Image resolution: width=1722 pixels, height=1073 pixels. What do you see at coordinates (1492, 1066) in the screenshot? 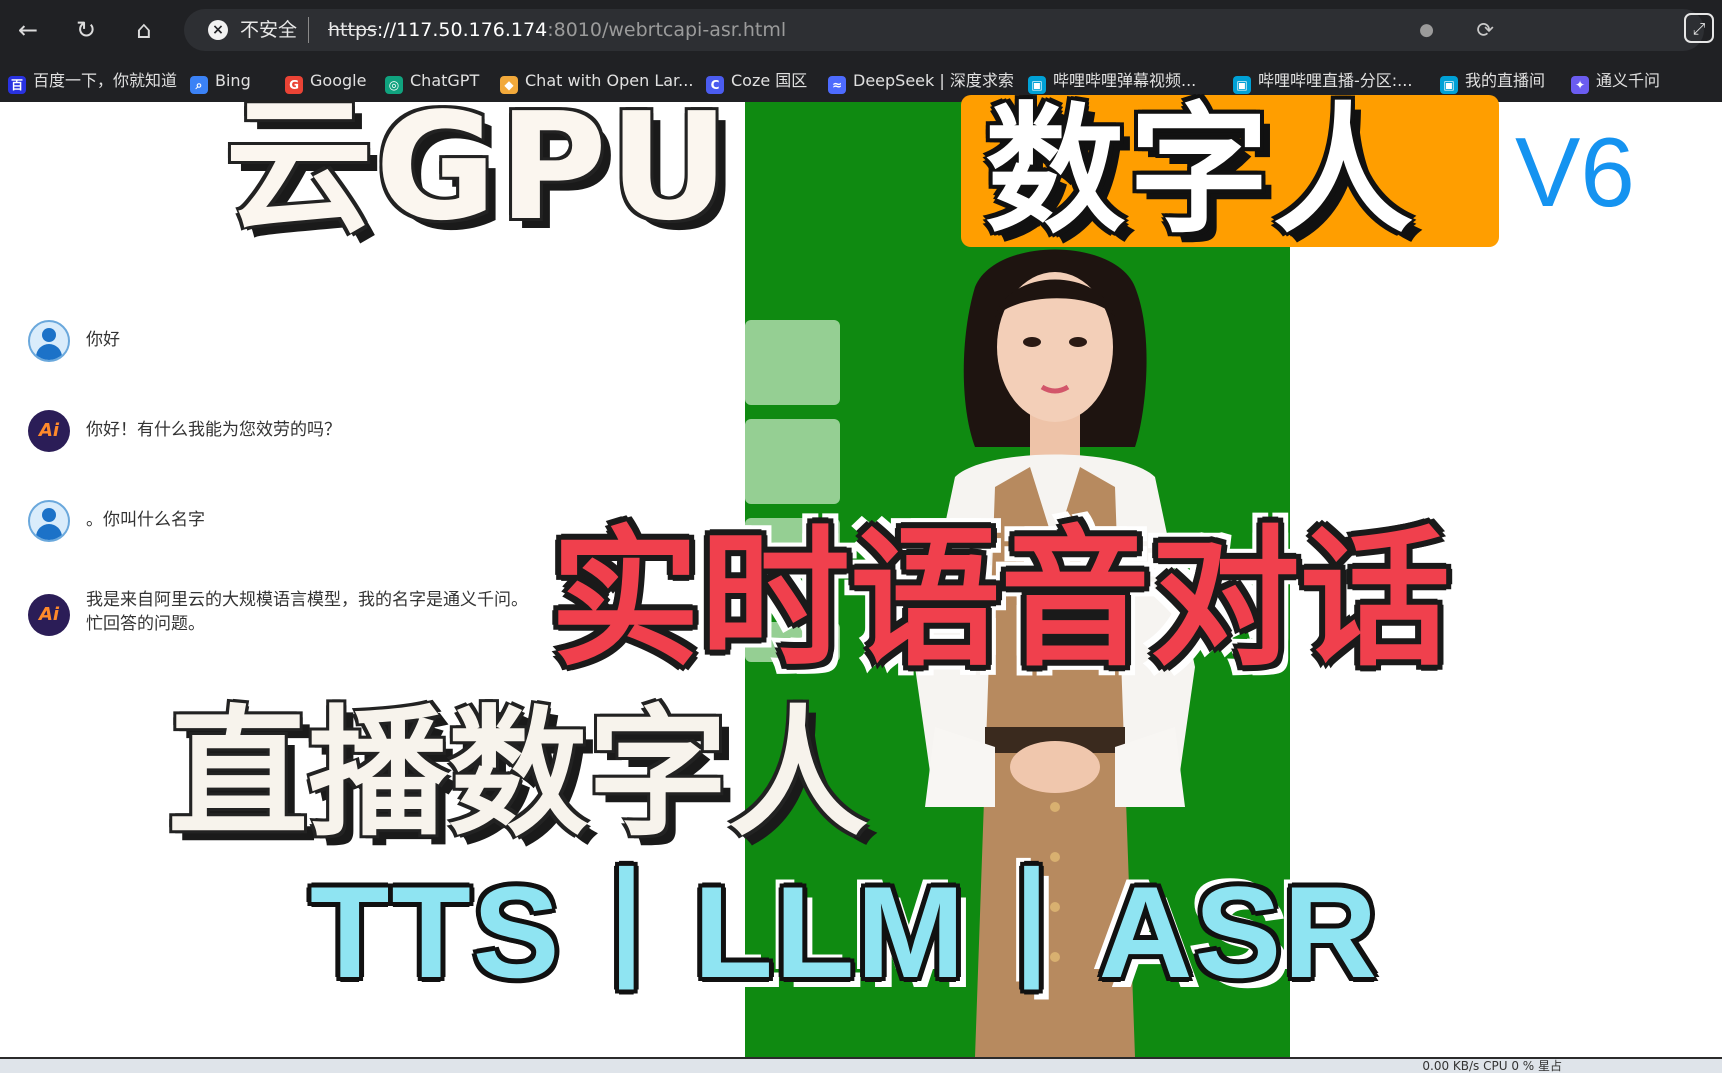
I see `tray-status: 0.00 KB/s CPU 0 % 星占` at bounding box center [1492, 1066].